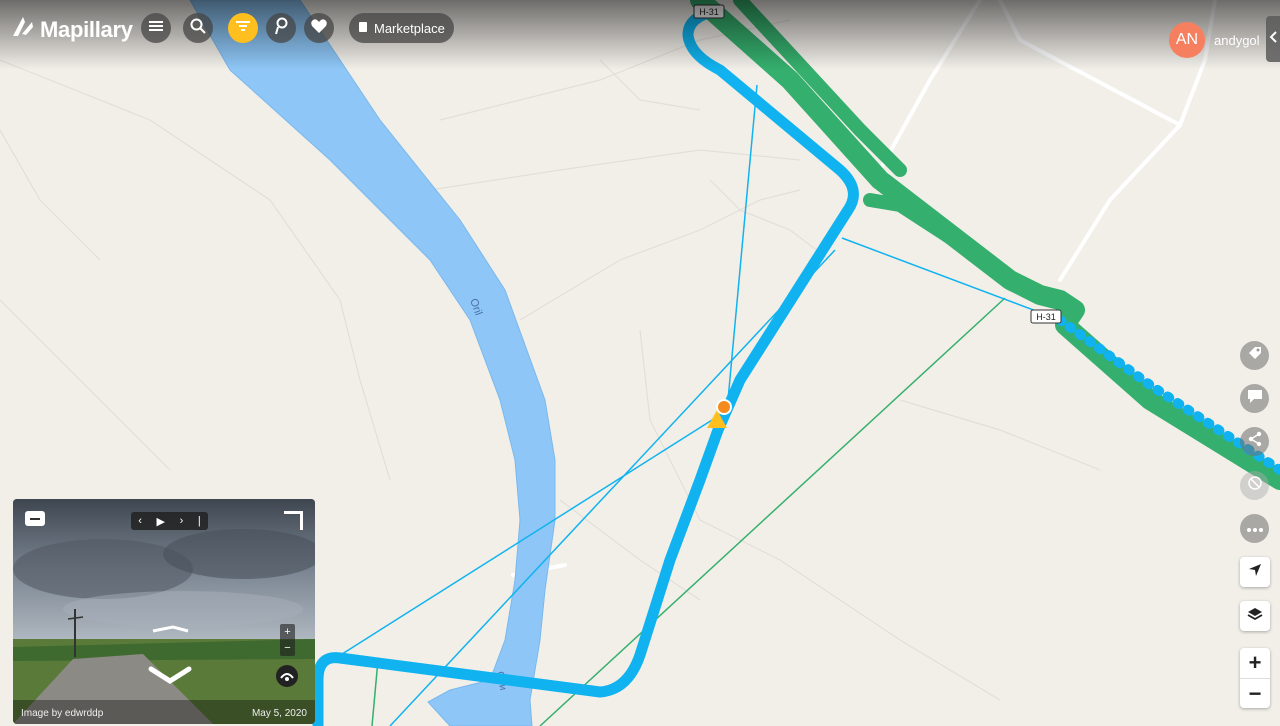  Describe the element at coordinates (287, 648) in the screenshot. I see `viewer-zoom-out: −` at that location.